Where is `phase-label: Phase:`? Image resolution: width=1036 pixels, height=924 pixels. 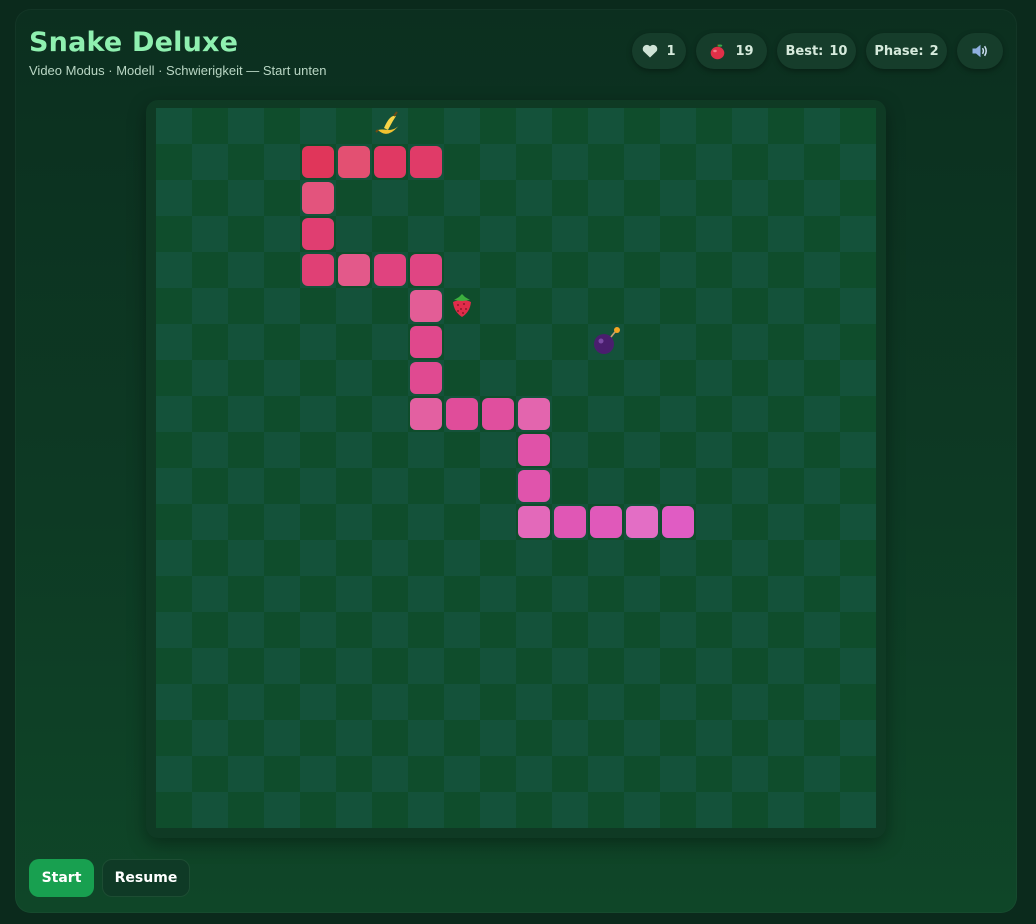
phase-label: Phase: is located at coordinates (899, 51).